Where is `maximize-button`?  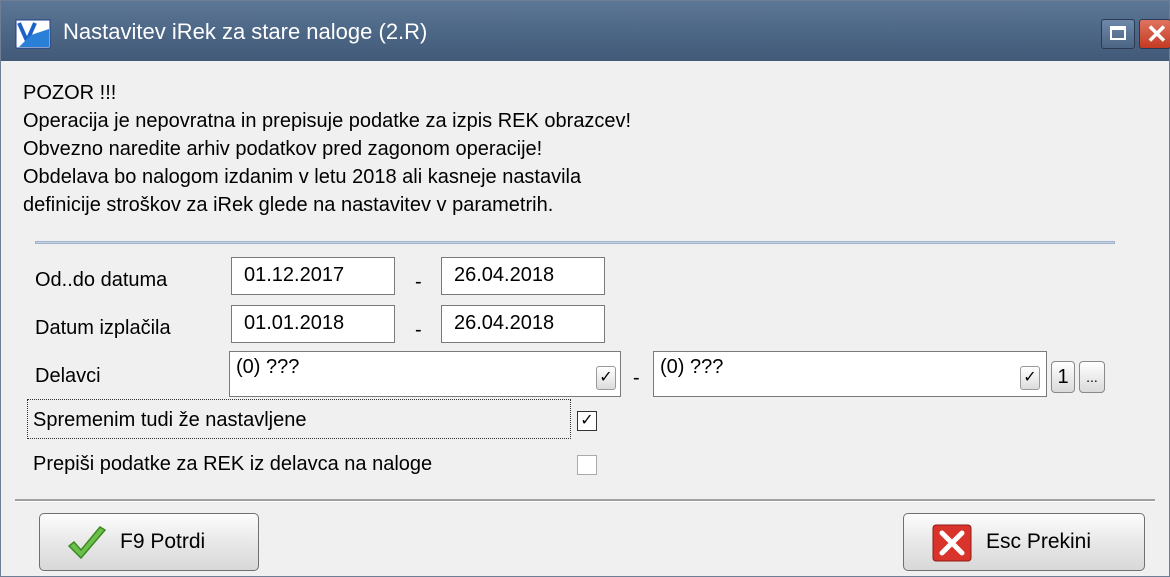 maximize-button is located at coordinates (1118, 34).